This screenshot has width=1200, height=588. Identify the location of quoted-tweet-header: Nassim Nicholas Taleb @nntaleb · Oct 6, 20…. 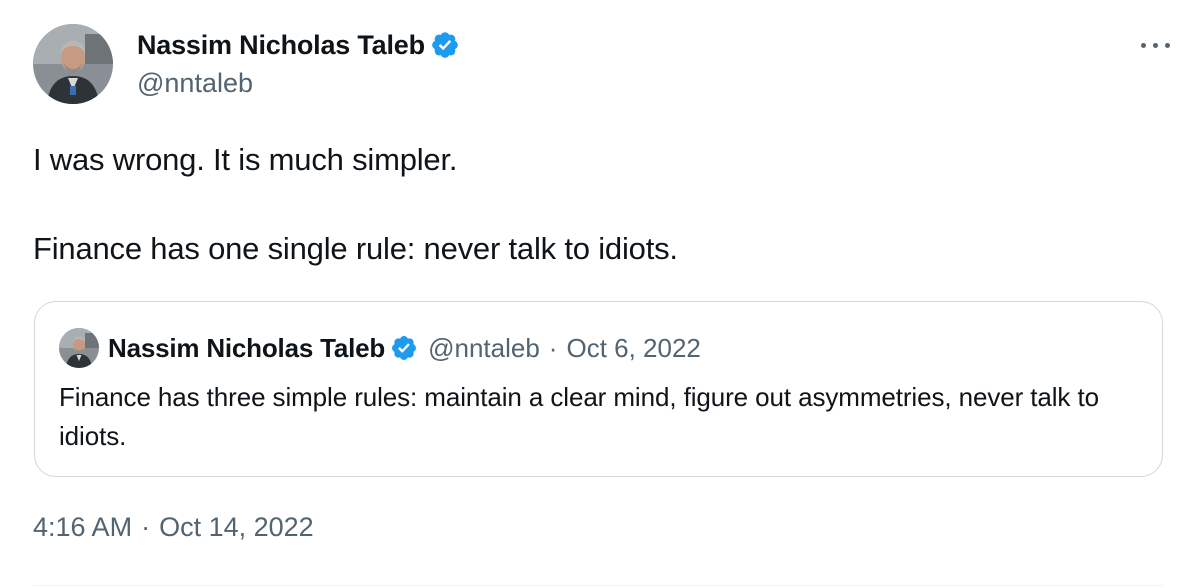
(380, 348).